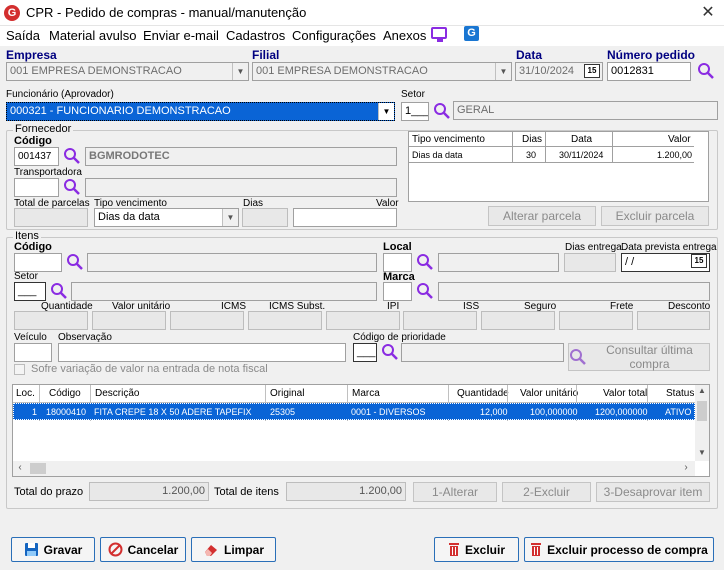  I want to click on prioridade-field: ___, so click(365, 352).